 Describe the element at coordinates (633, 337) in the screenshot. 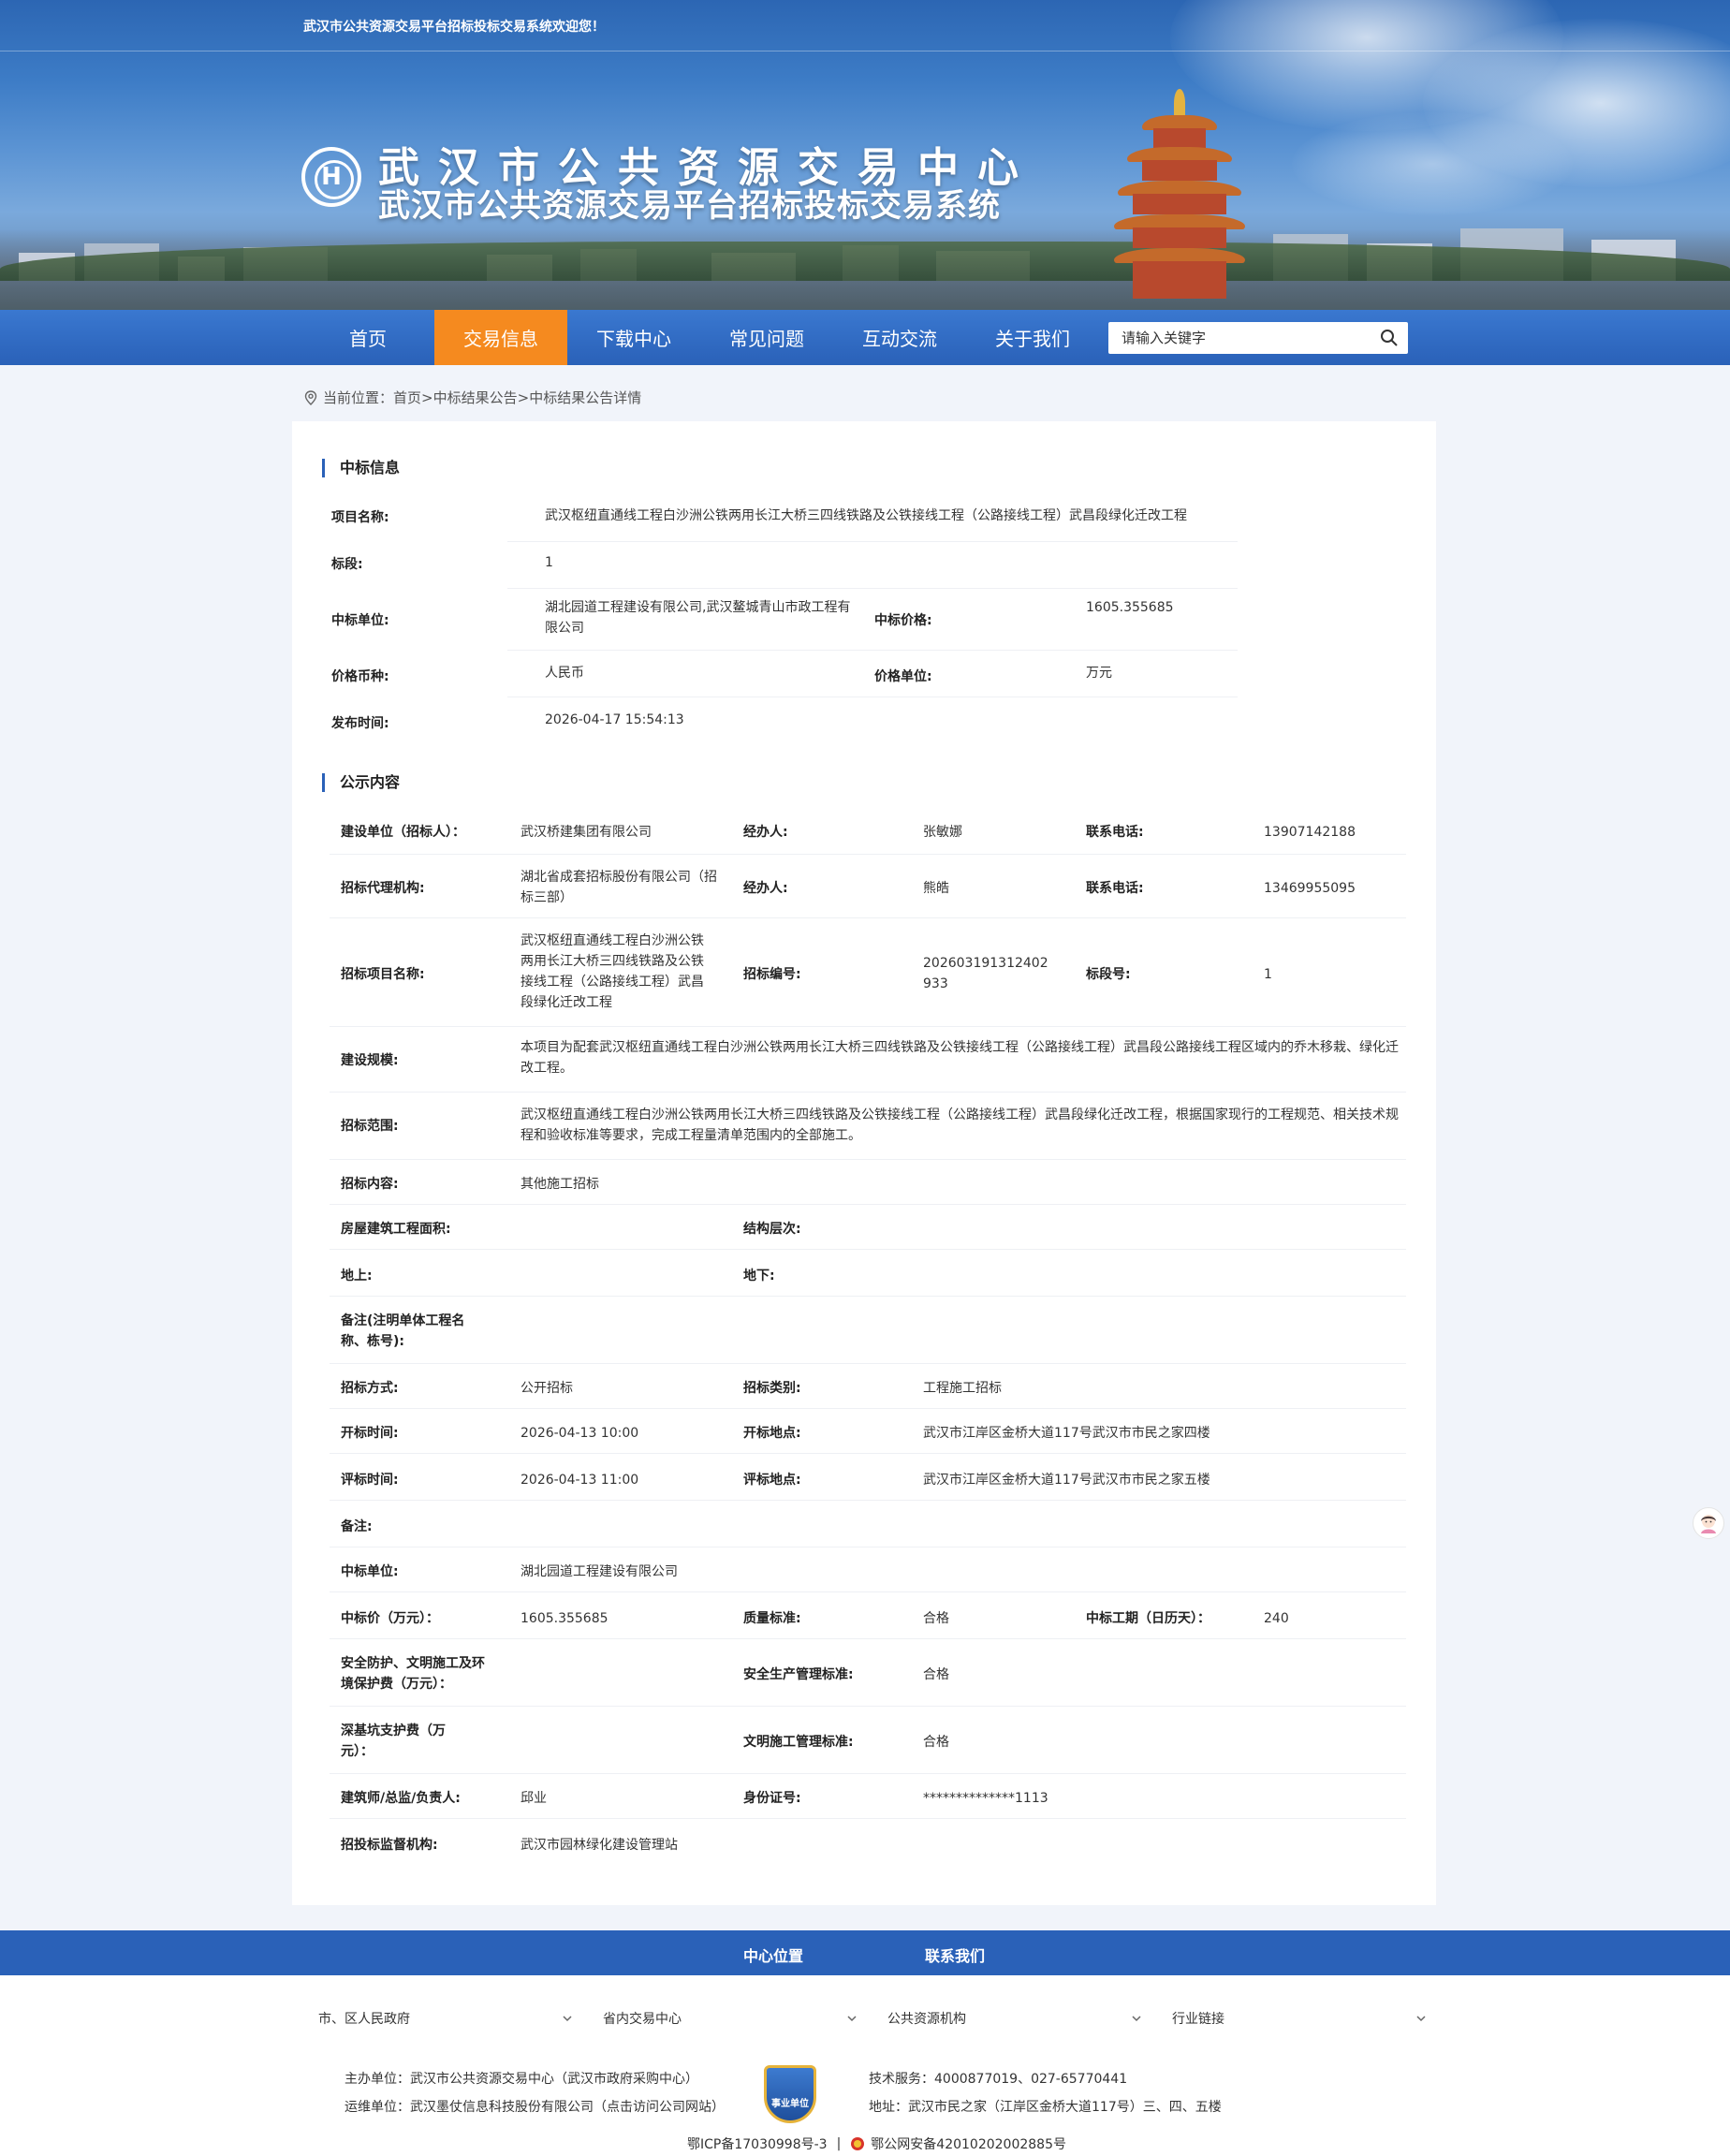

I see `nav-downloads: 下载中心` at that location.